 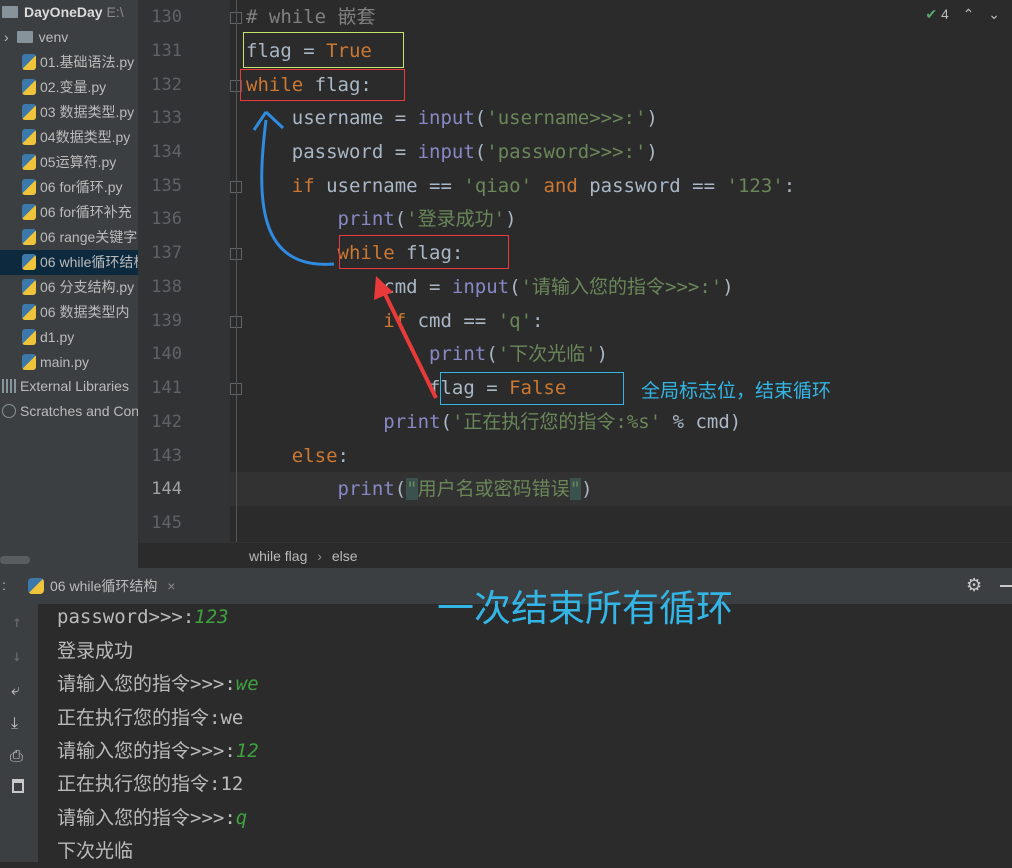 What do you see at coordinates (962, 14) in the screenshot?
I see `inspection-widget: ✔ 4 ⌃ ⌄` at bounding box center [962, 14].